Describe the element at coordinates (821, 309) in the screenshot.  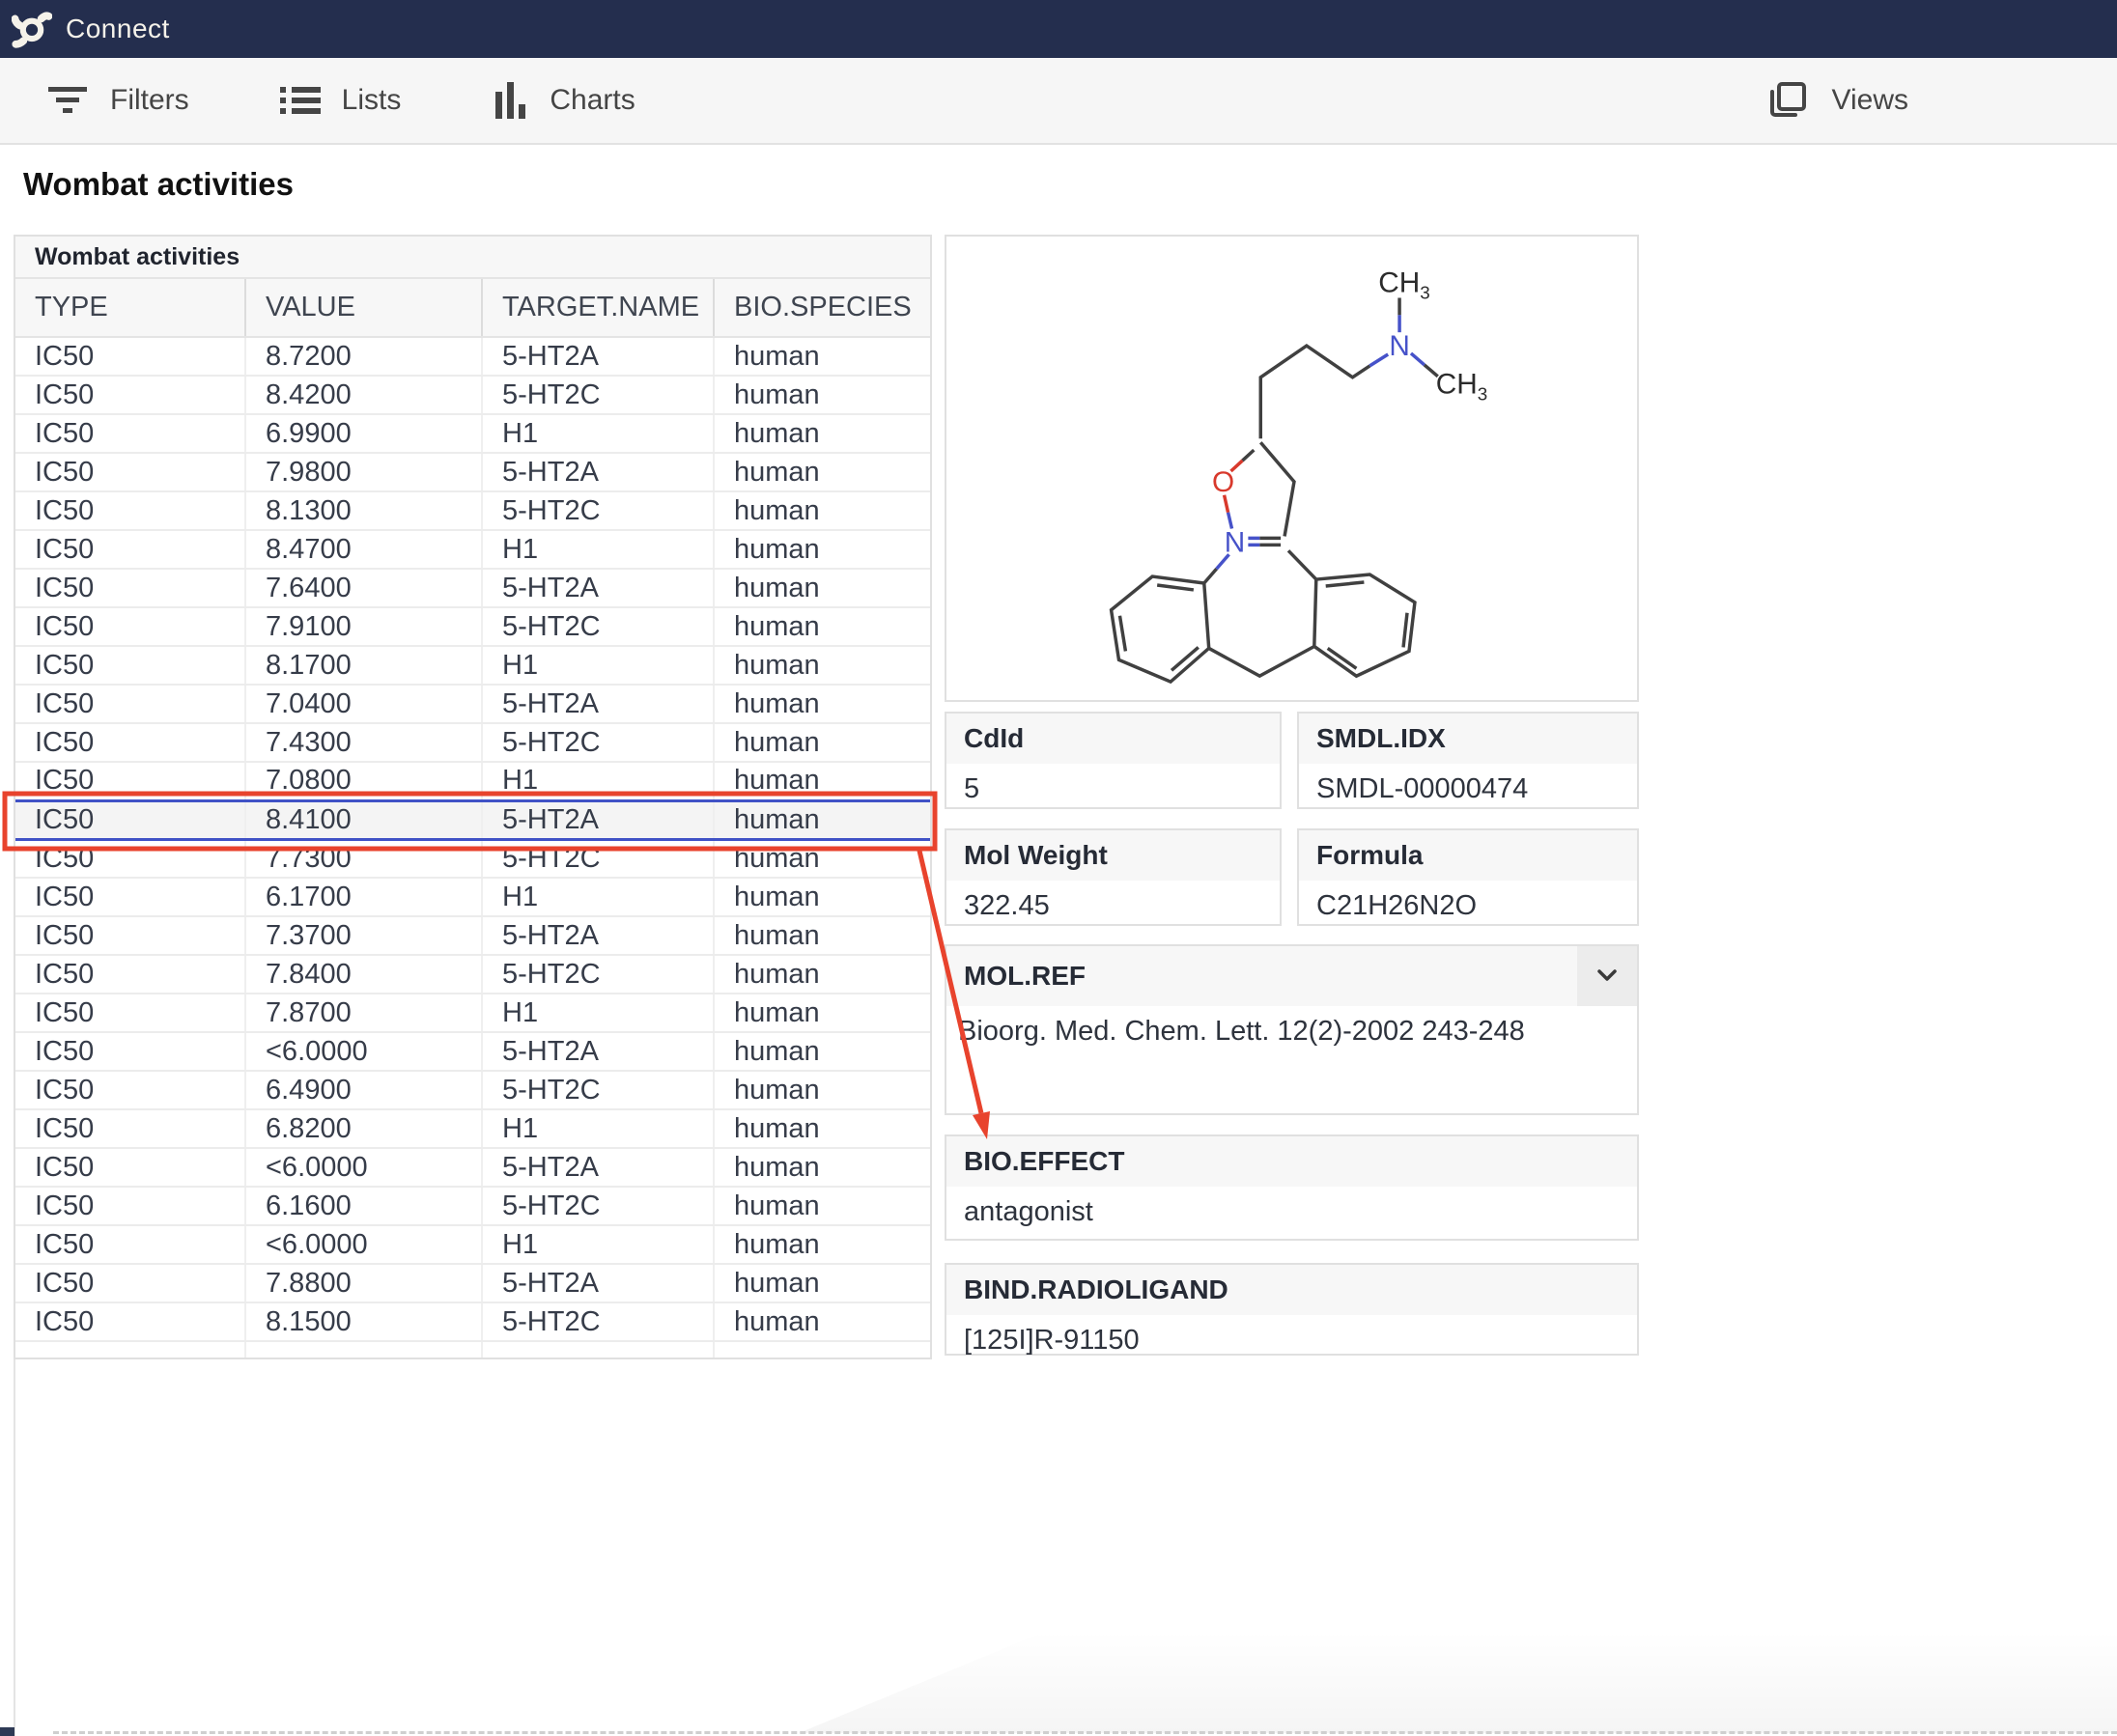
I see `column-header-bio-species: BIO.SPECIES` at that location.